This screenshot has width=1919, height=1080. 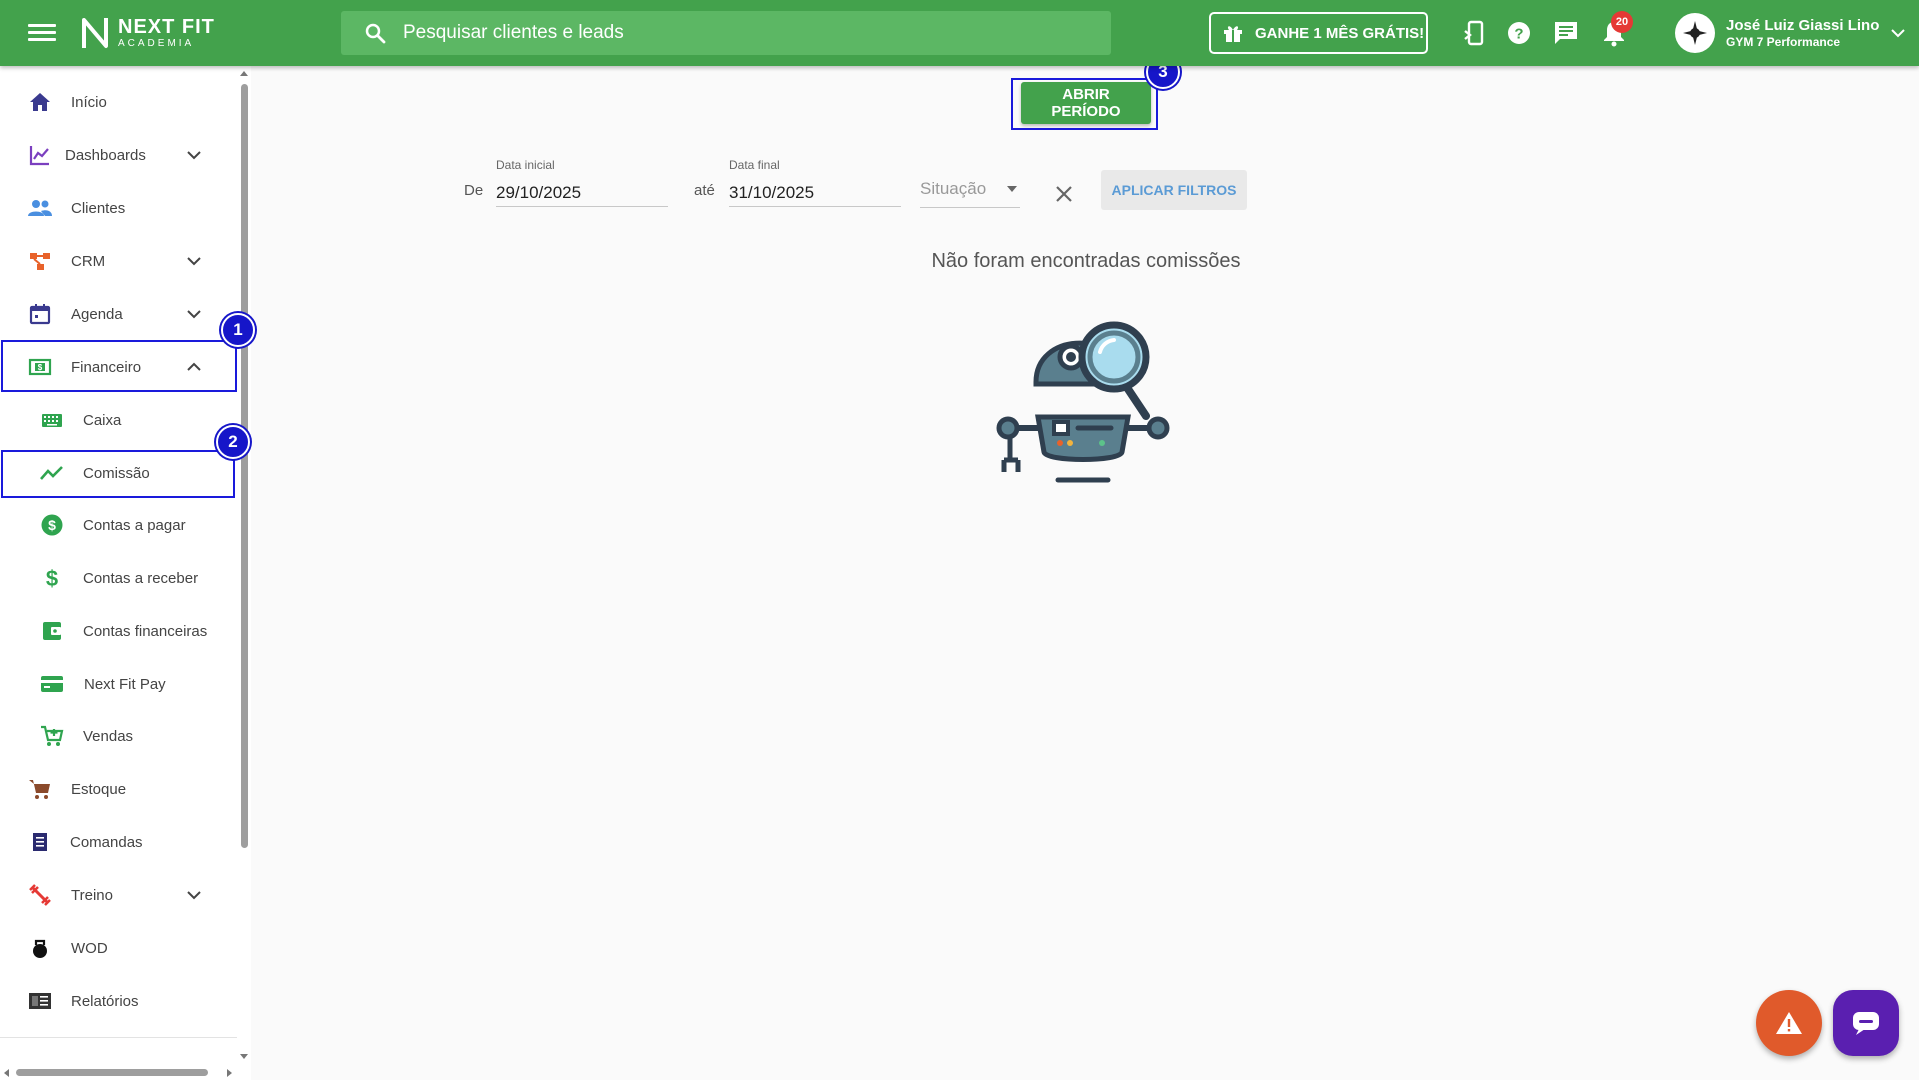 I want to click on dollar-icon: $, so click(x=52, y=578).